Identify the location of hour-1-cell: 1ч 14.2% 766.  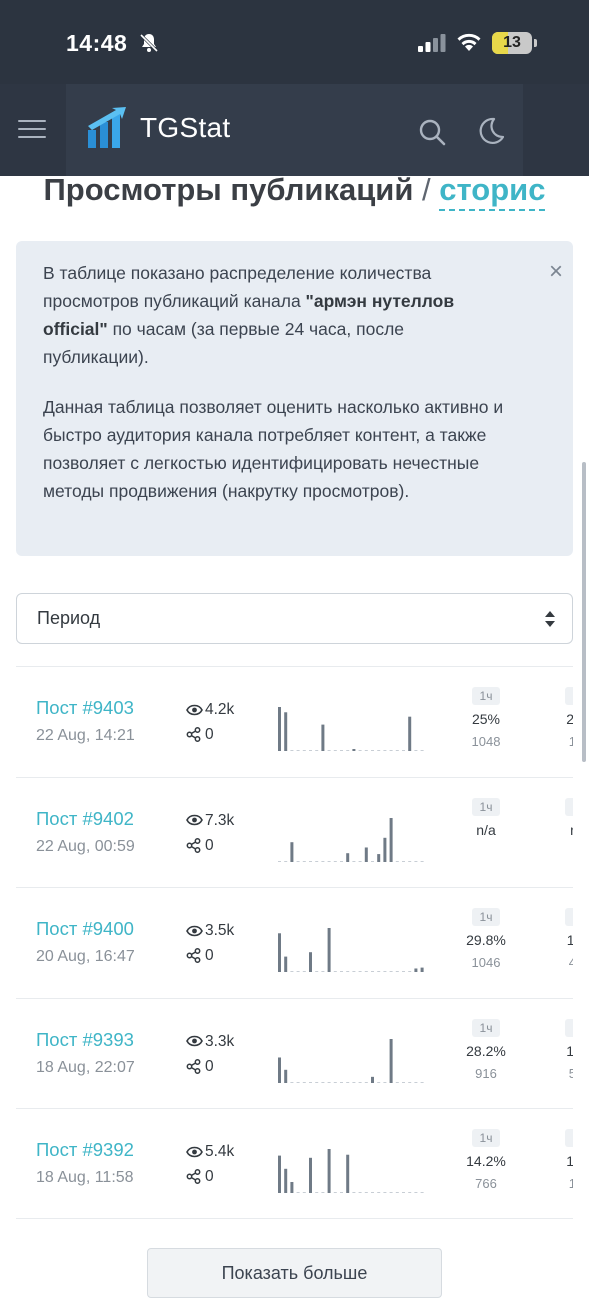
(486, 1160).